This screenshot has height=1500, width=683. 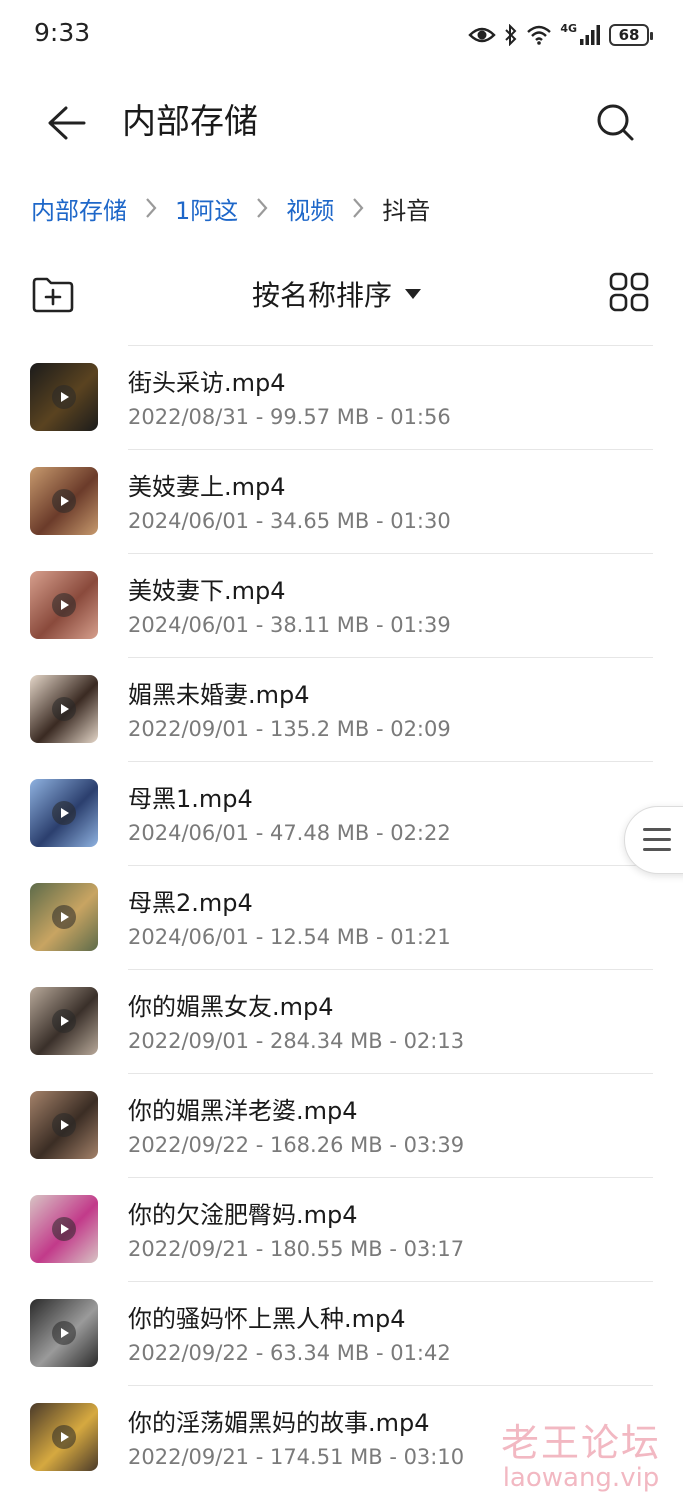 I want to click on file-name: 你的骚妈怀上黑人种.mp4, so click(x=267, y=1319).